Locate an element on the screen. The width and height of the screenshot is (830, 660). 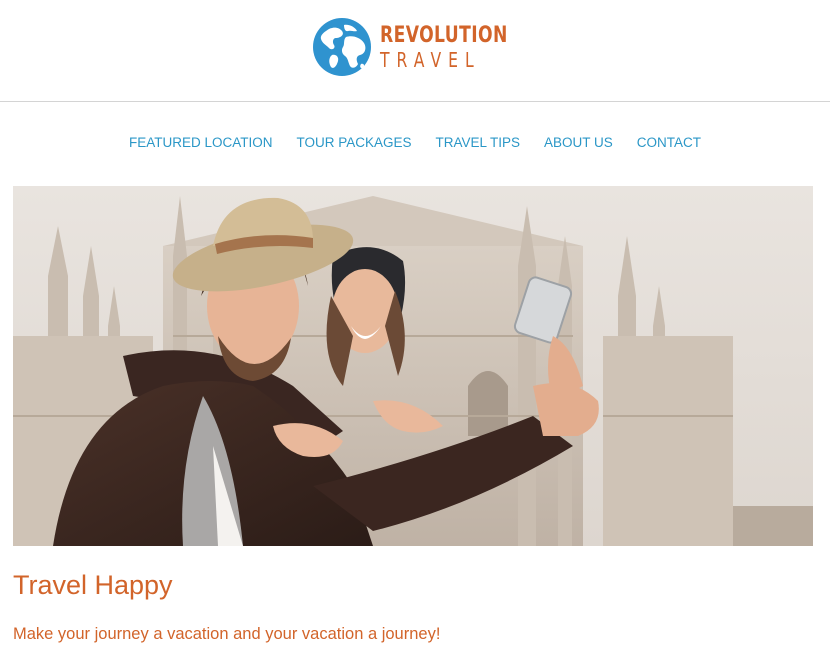
globe-icon is located at coordinates (342, 47).